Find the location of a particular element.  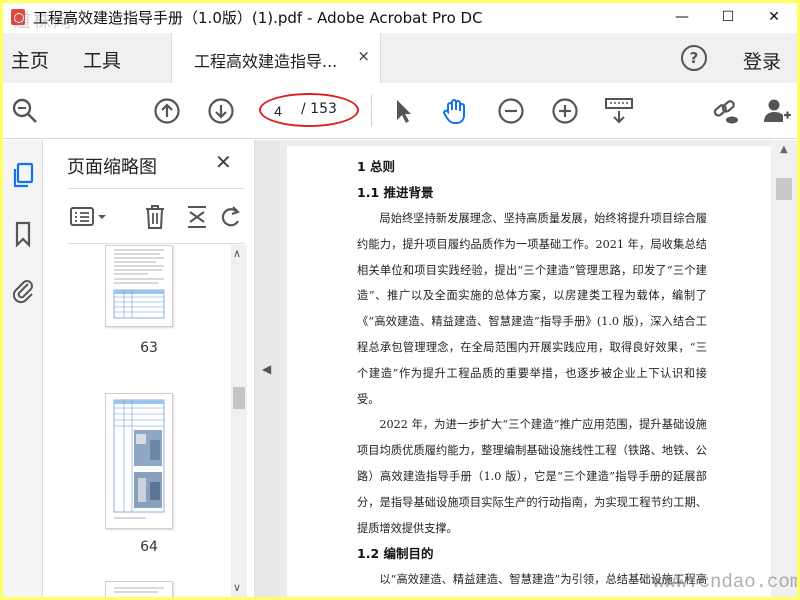

page-total: / 153 is located at coordinates (319, 109).